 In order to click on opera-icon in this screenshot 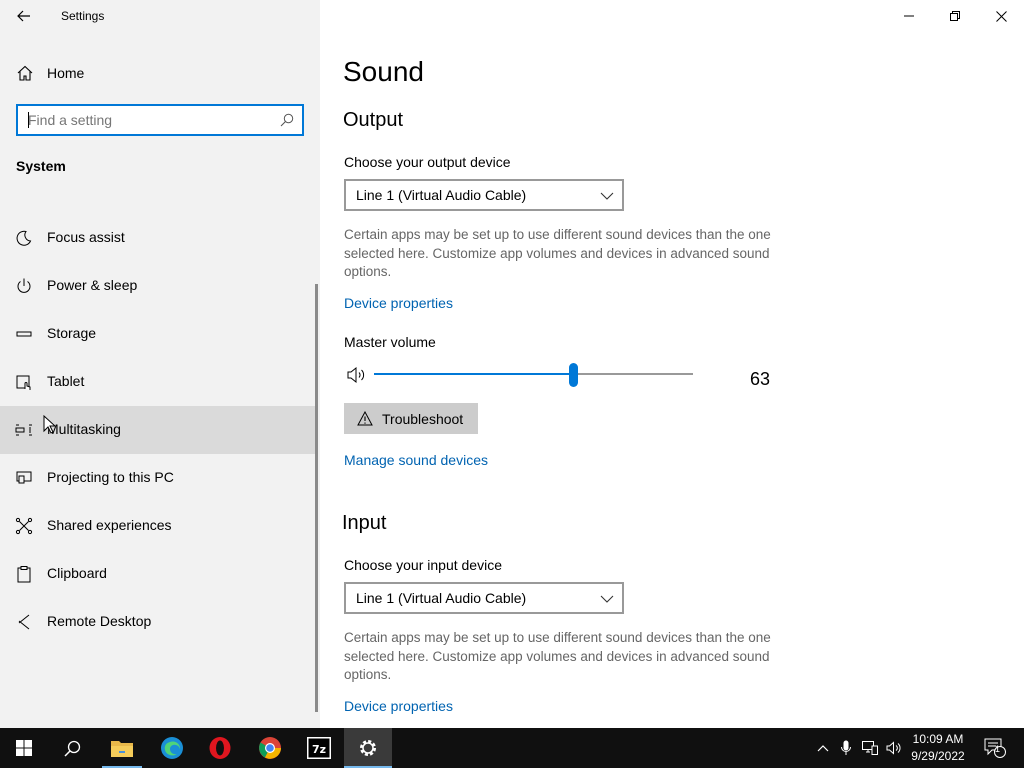, I will do `click(220, 748)`.